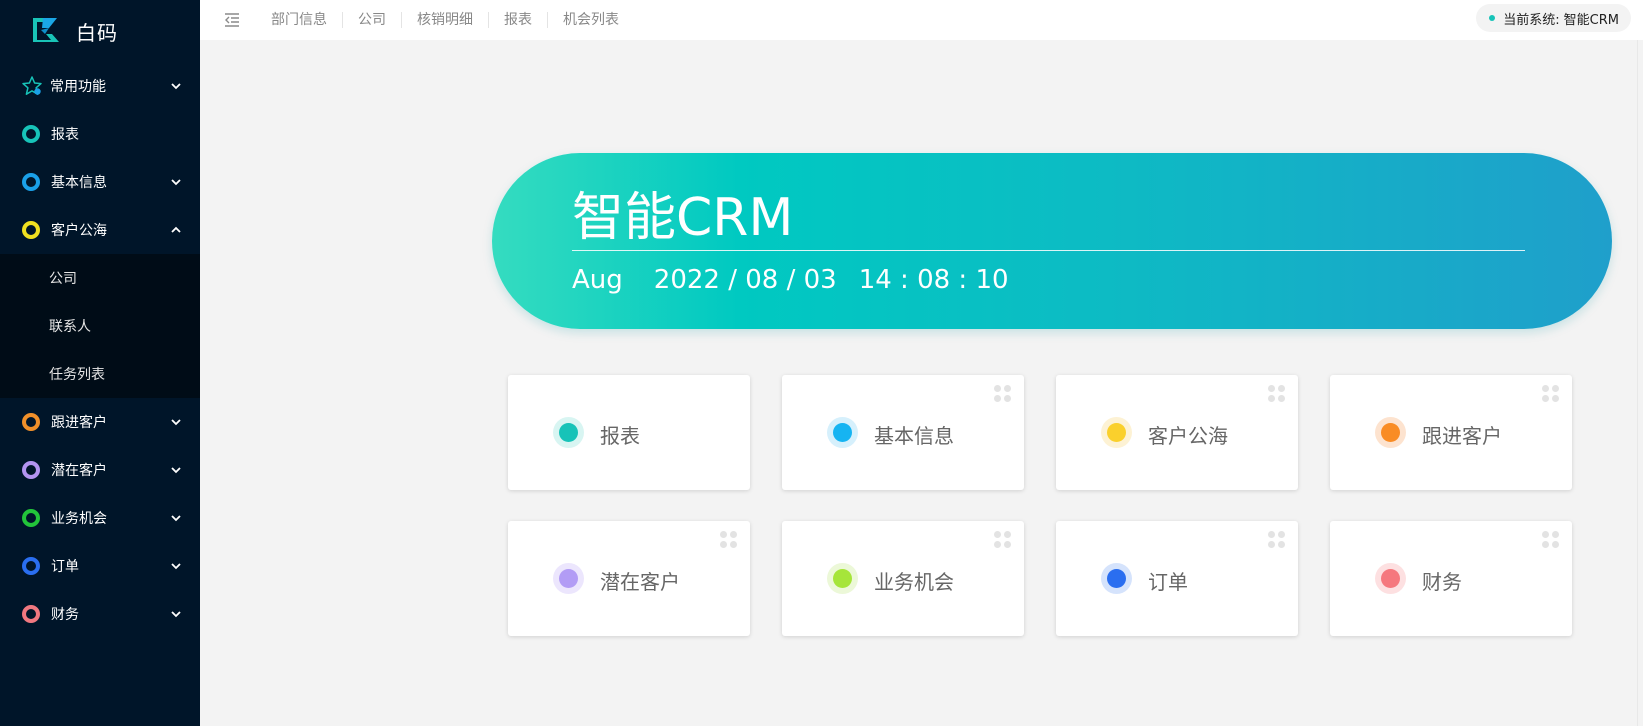 The width and height of the screenshot is (1643, 726). What do you see at coordinates (518, 20) in the screenshot?
I see `tab-reports: 报表` at bounding box center [518, 20].